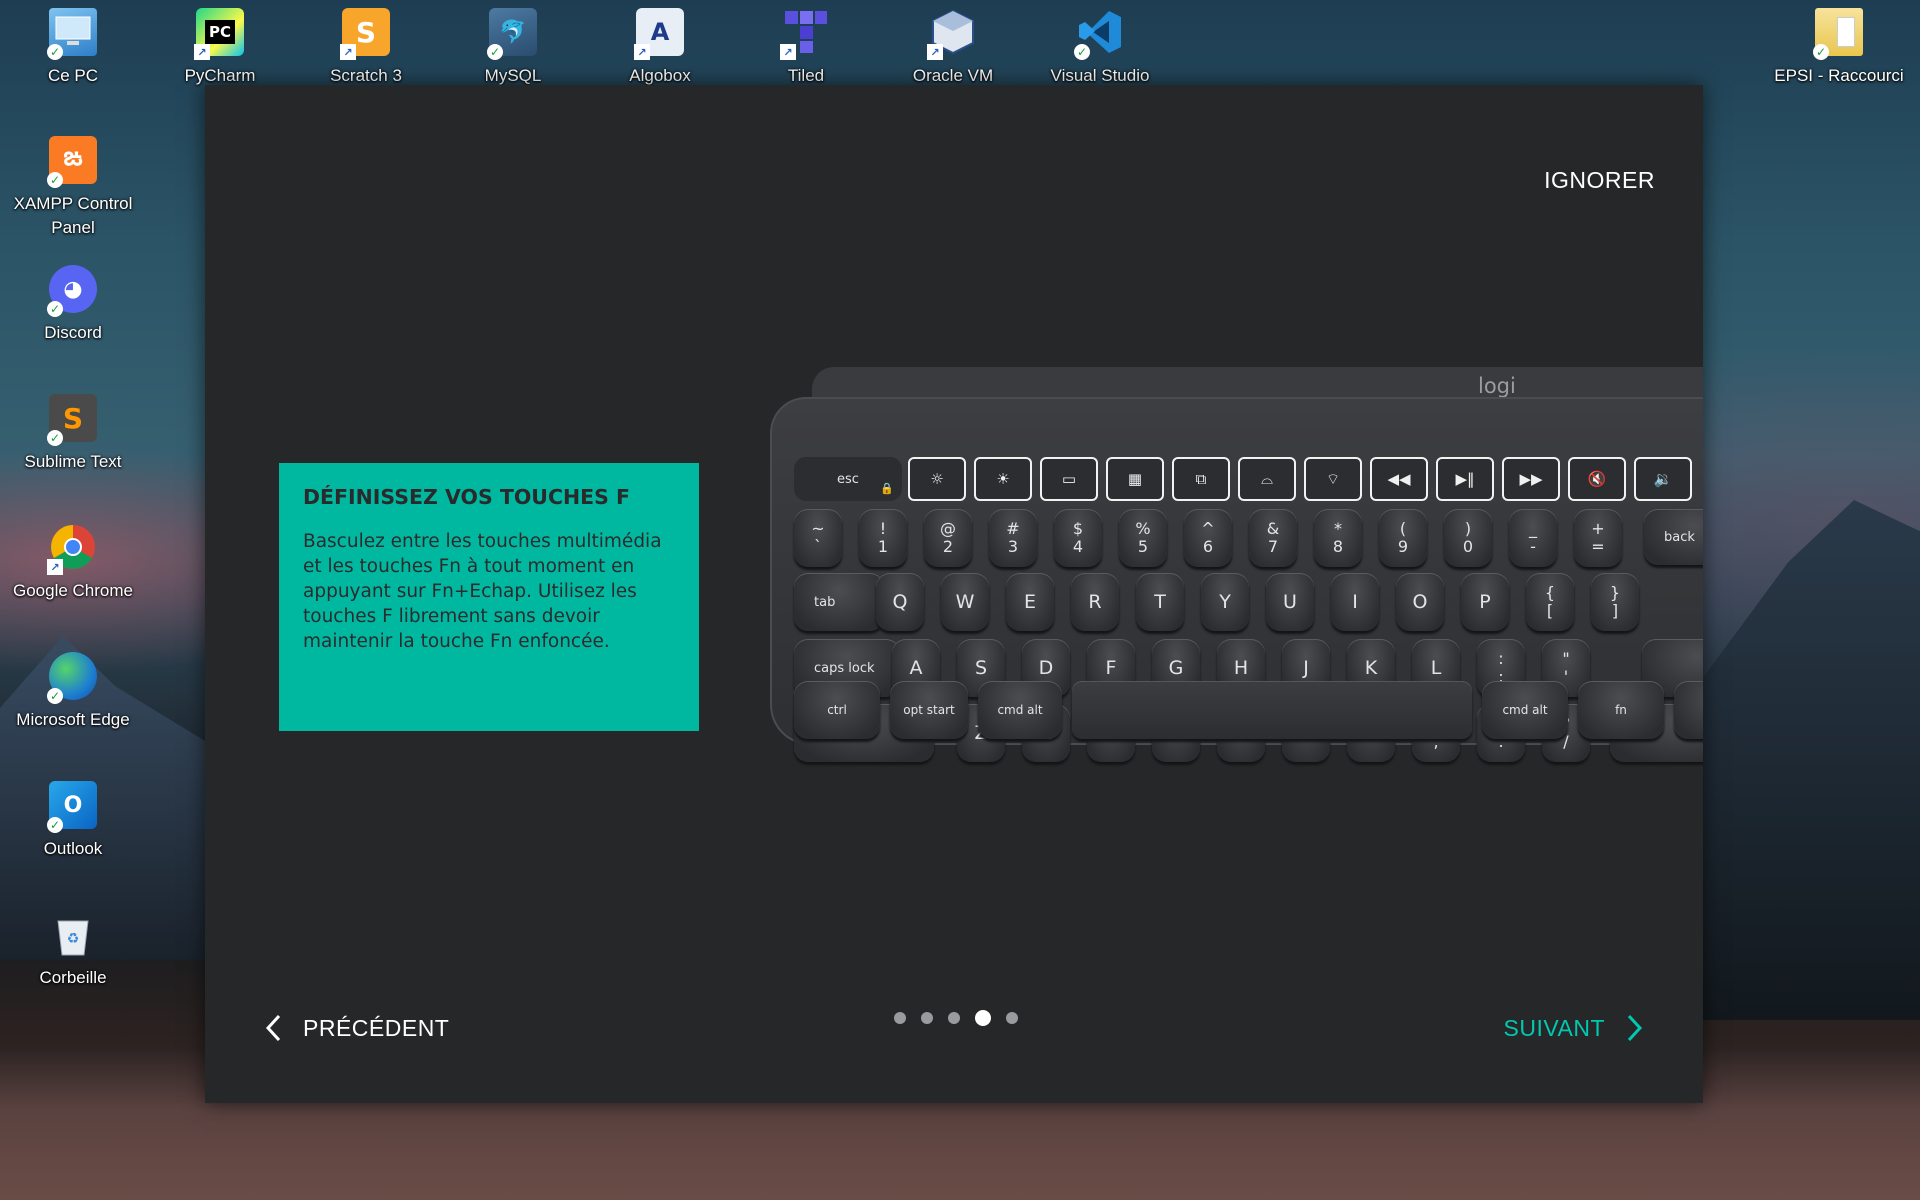  Describe the element at coordinates (818, 538) in the screenshot. I see `key-number-0: ~ `` at that location.